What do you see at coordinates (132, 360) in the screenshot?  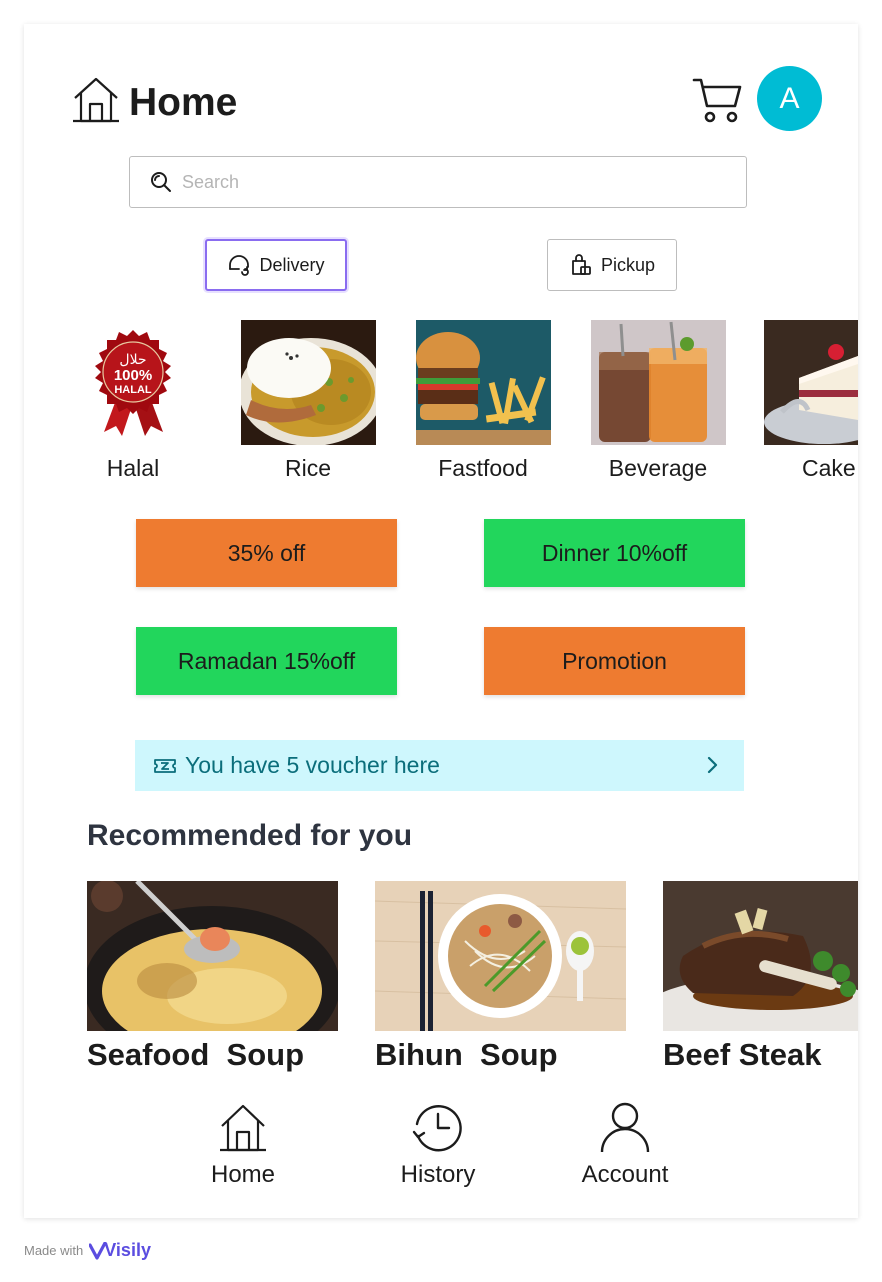 I see `svg-text: حلال` at bounding box center [132, 360].